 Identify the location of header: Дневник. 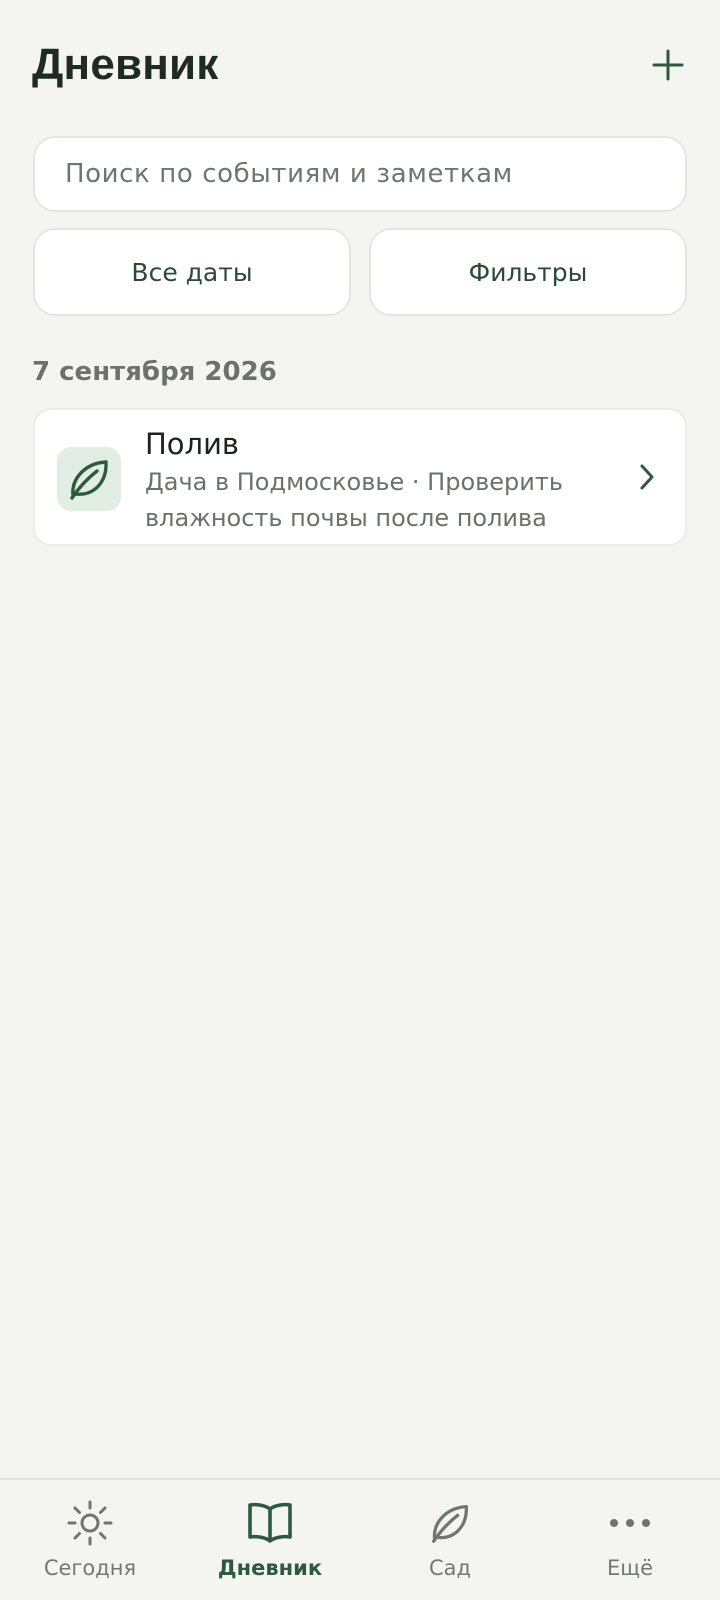
(360, 65).